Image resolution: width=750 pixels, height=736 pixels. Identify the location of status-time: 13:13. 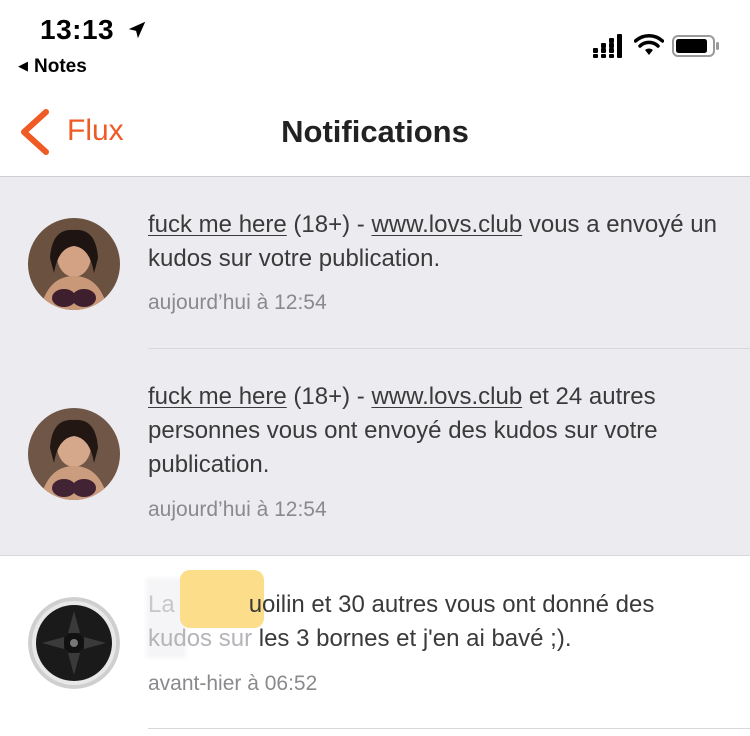
(77, 29).